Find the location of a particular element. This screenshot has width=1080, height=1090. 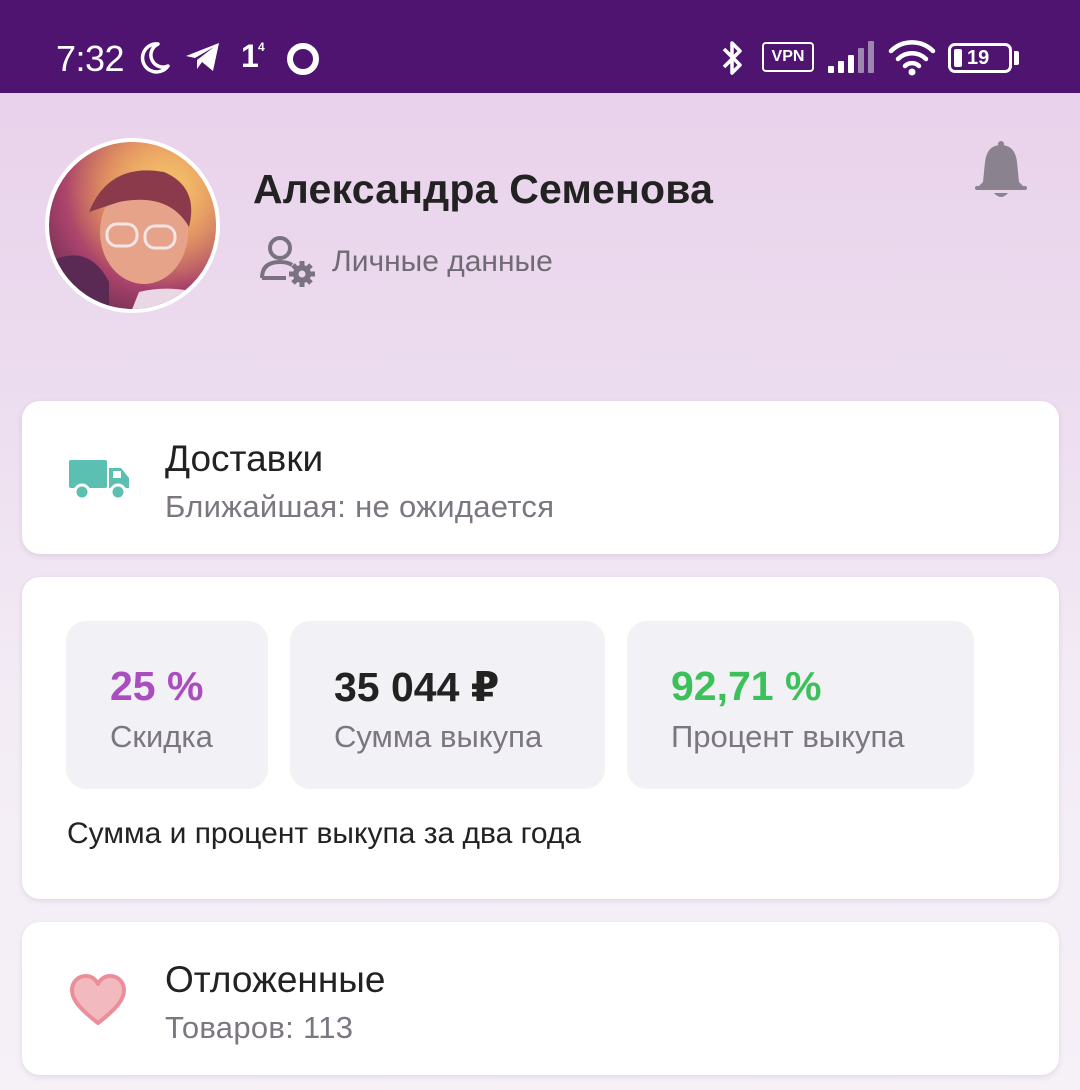

personal-data-link: Личные данные is located at coordinates (405, 262).